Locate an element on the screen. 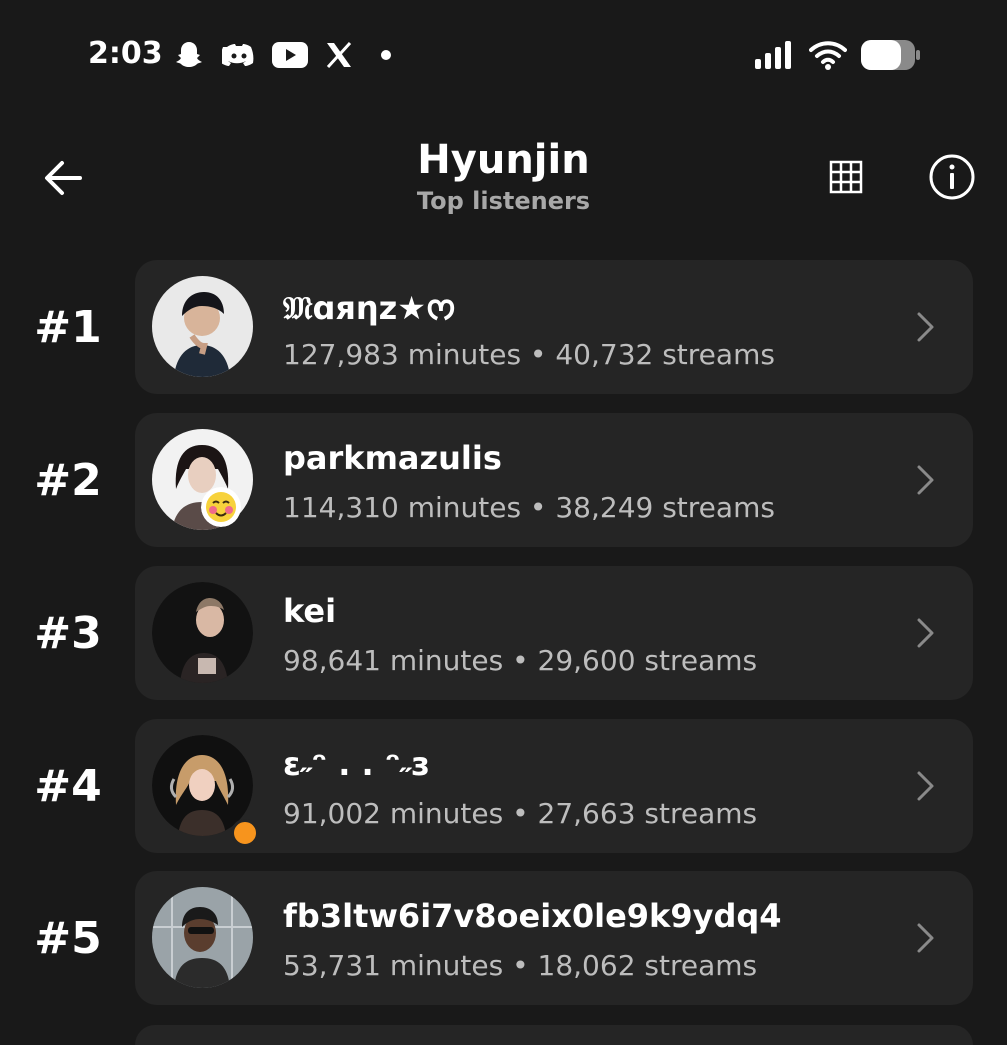 Image resolution: width=1007 pixels, height=1045 pixels. system-icons is located at coordinates (838, 55).